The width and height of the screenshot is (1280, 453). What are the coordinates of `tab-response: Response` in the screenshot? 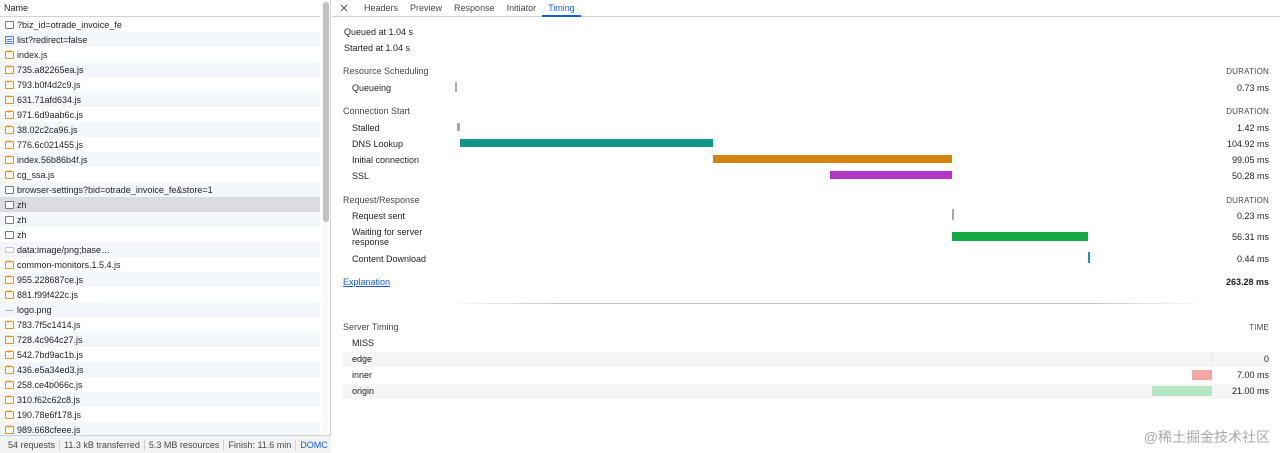 It's located at (474, 8).